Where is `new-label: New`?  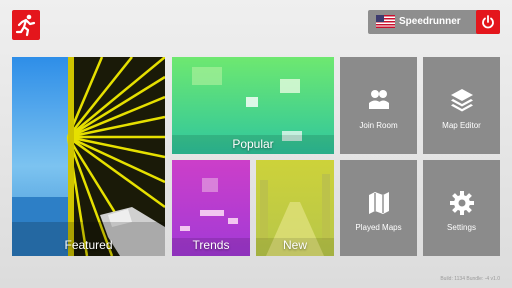 new-label: New is located at coordinates (294, 245).